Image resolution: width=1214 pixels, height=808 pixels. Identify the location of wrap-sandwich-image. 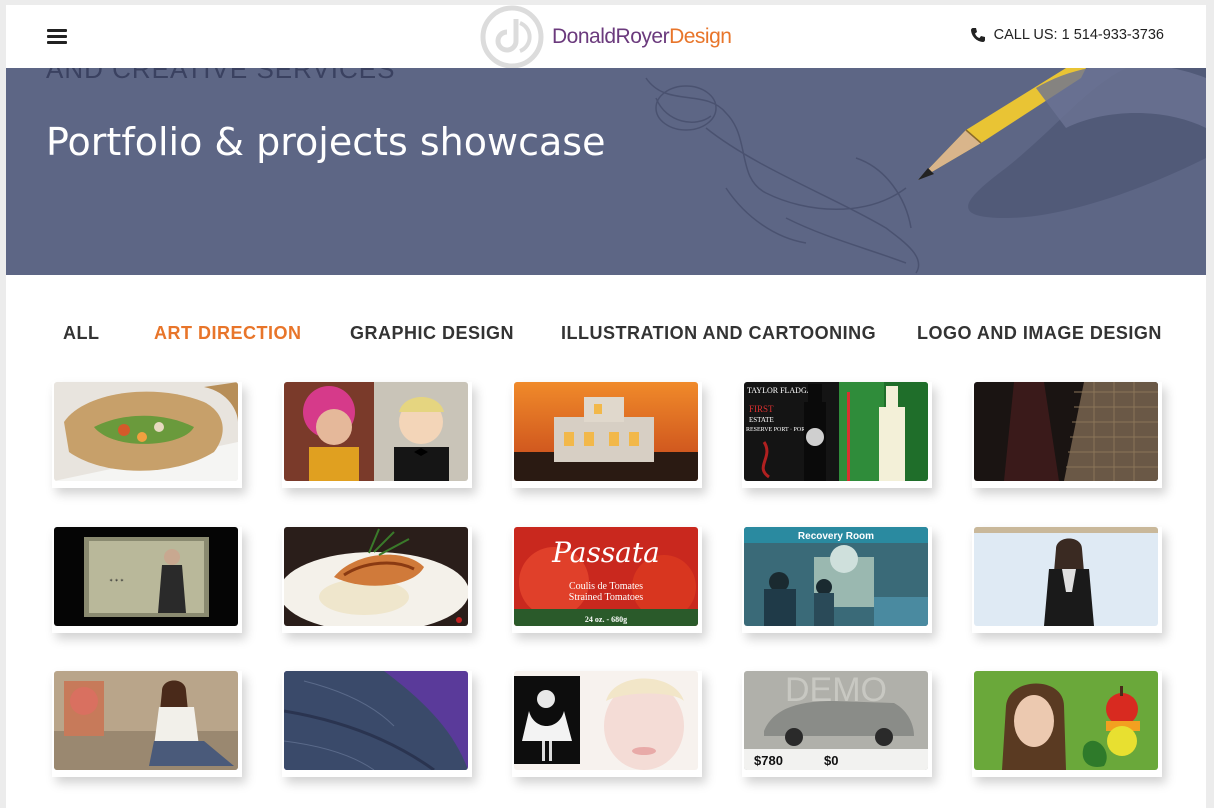
(146, 431).